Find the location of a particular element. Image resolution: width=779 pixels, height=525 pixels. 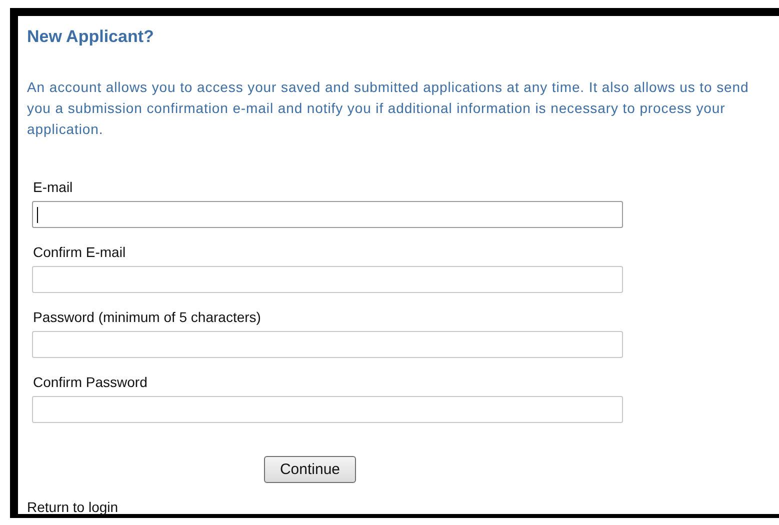

field-label: Password (minimum of 5 characters) is located at coordinates (147, 317).